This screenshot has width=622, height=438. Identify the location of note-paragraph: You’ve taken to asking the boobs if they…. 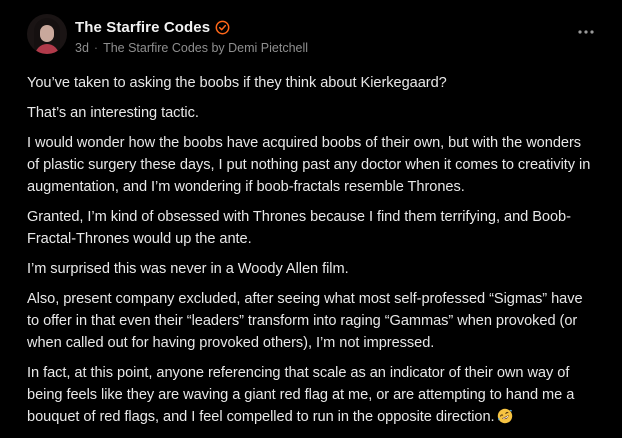
(237, 83).